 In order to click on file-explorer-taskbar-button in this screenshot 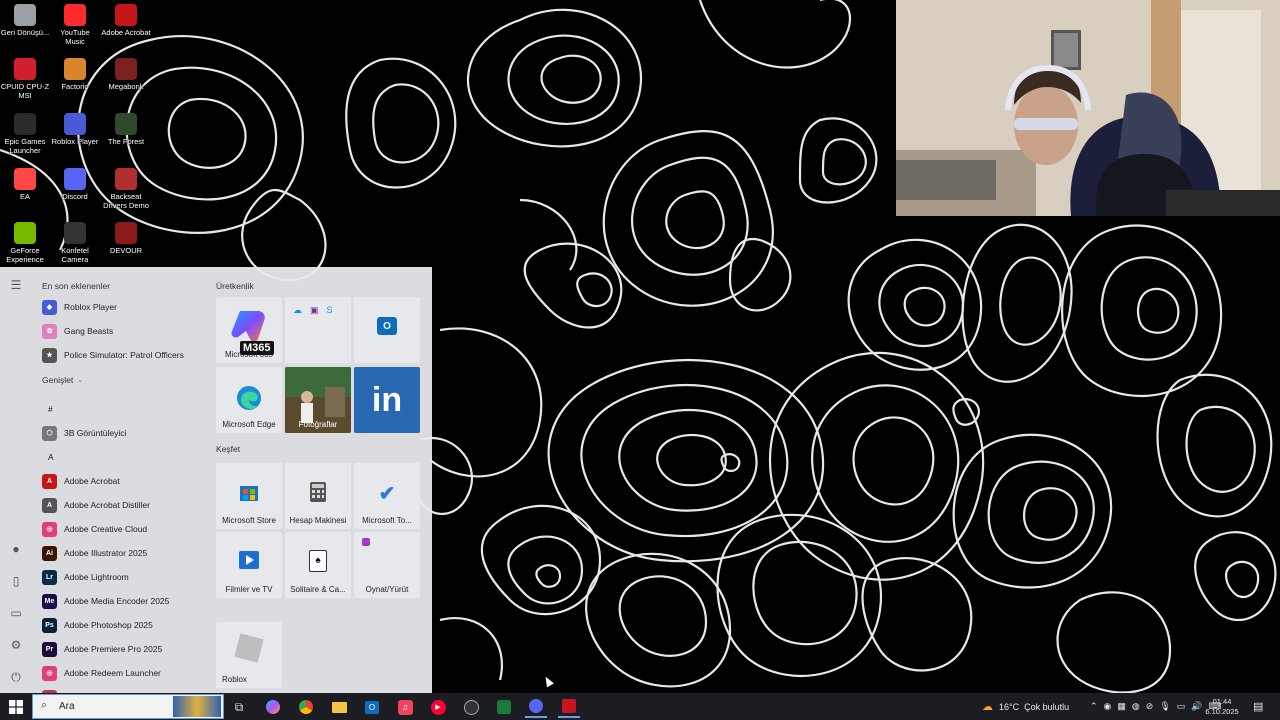, I will do `click(339, 707)`.